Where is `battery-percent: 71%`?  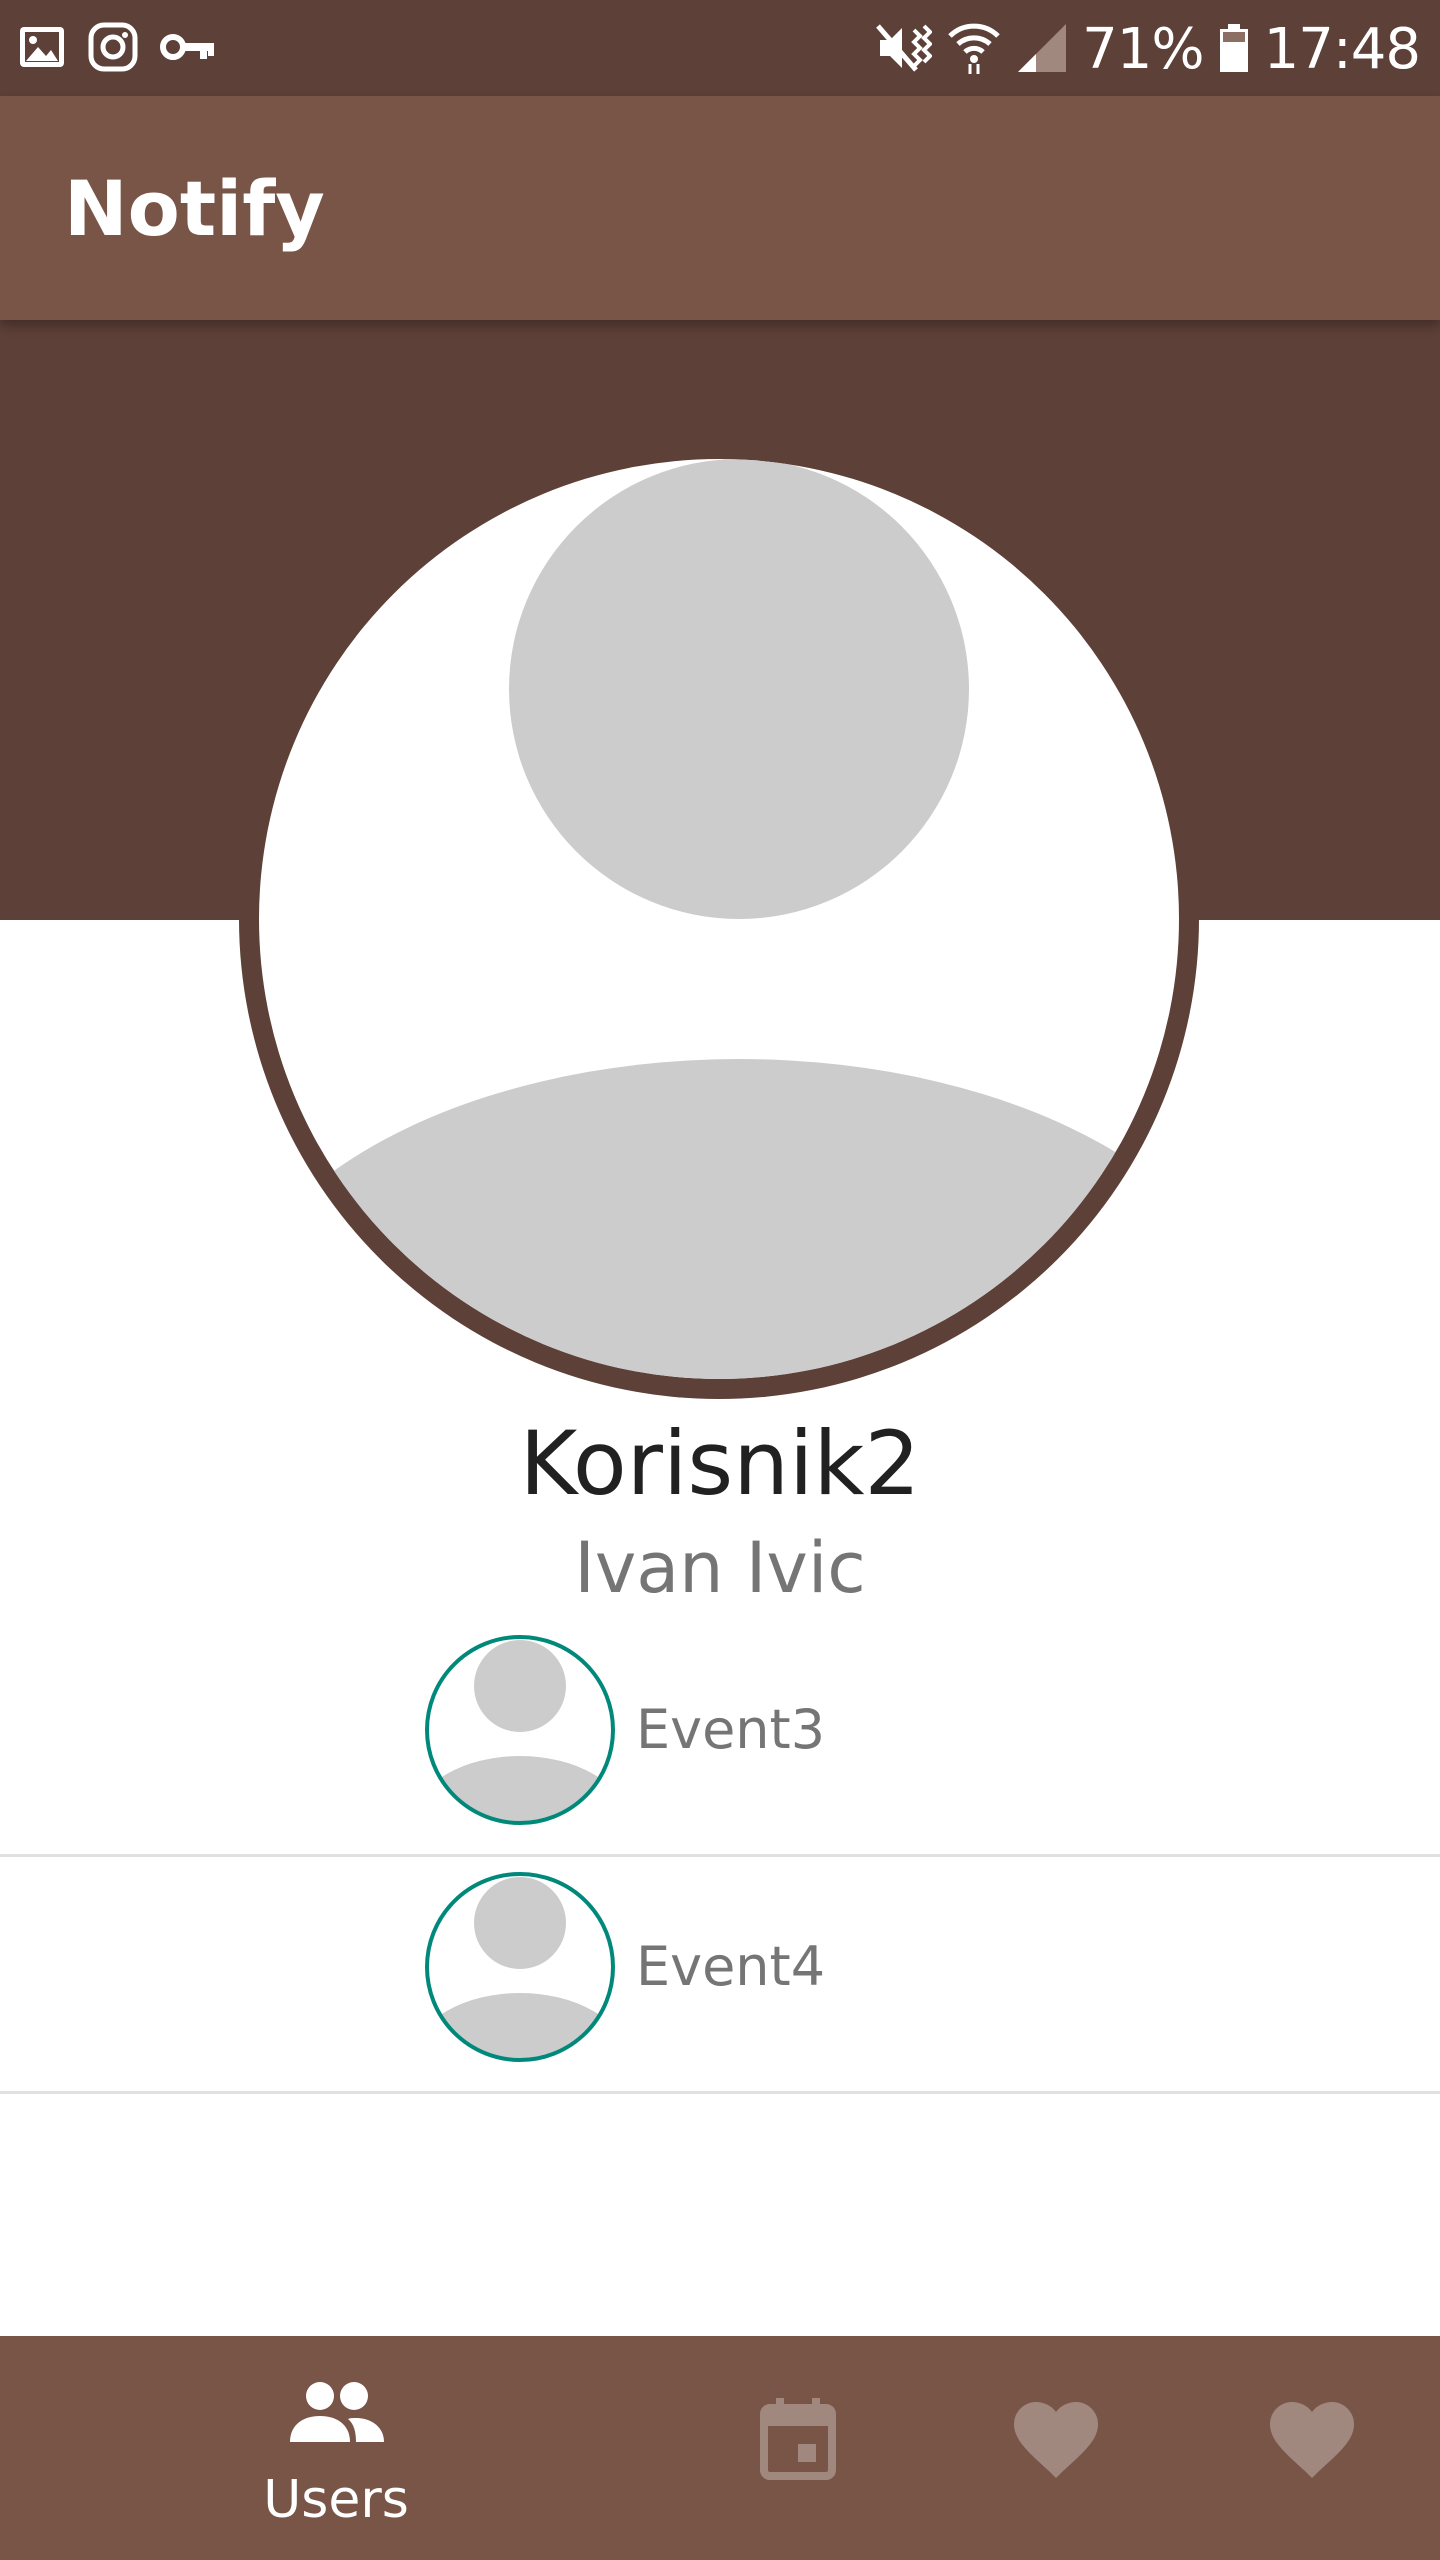 battery-percent: 71% is located at coordinates (1143, 49).